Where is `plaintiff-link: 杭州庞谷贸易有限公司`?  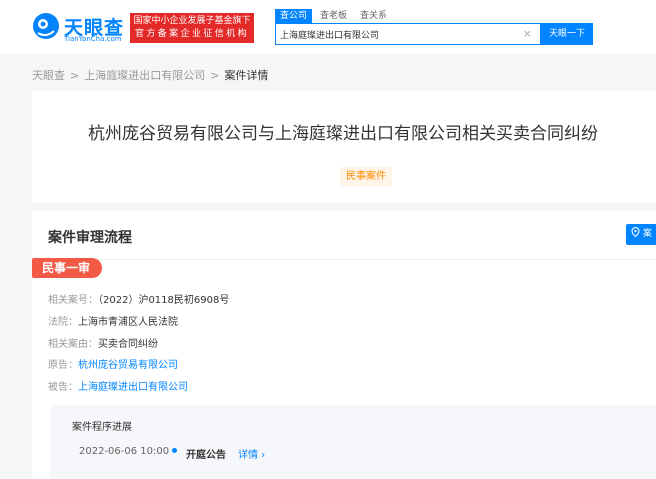
plaintiff-link: 杭州庞谷贸易有限公司 is located at coordinates (128, 365).